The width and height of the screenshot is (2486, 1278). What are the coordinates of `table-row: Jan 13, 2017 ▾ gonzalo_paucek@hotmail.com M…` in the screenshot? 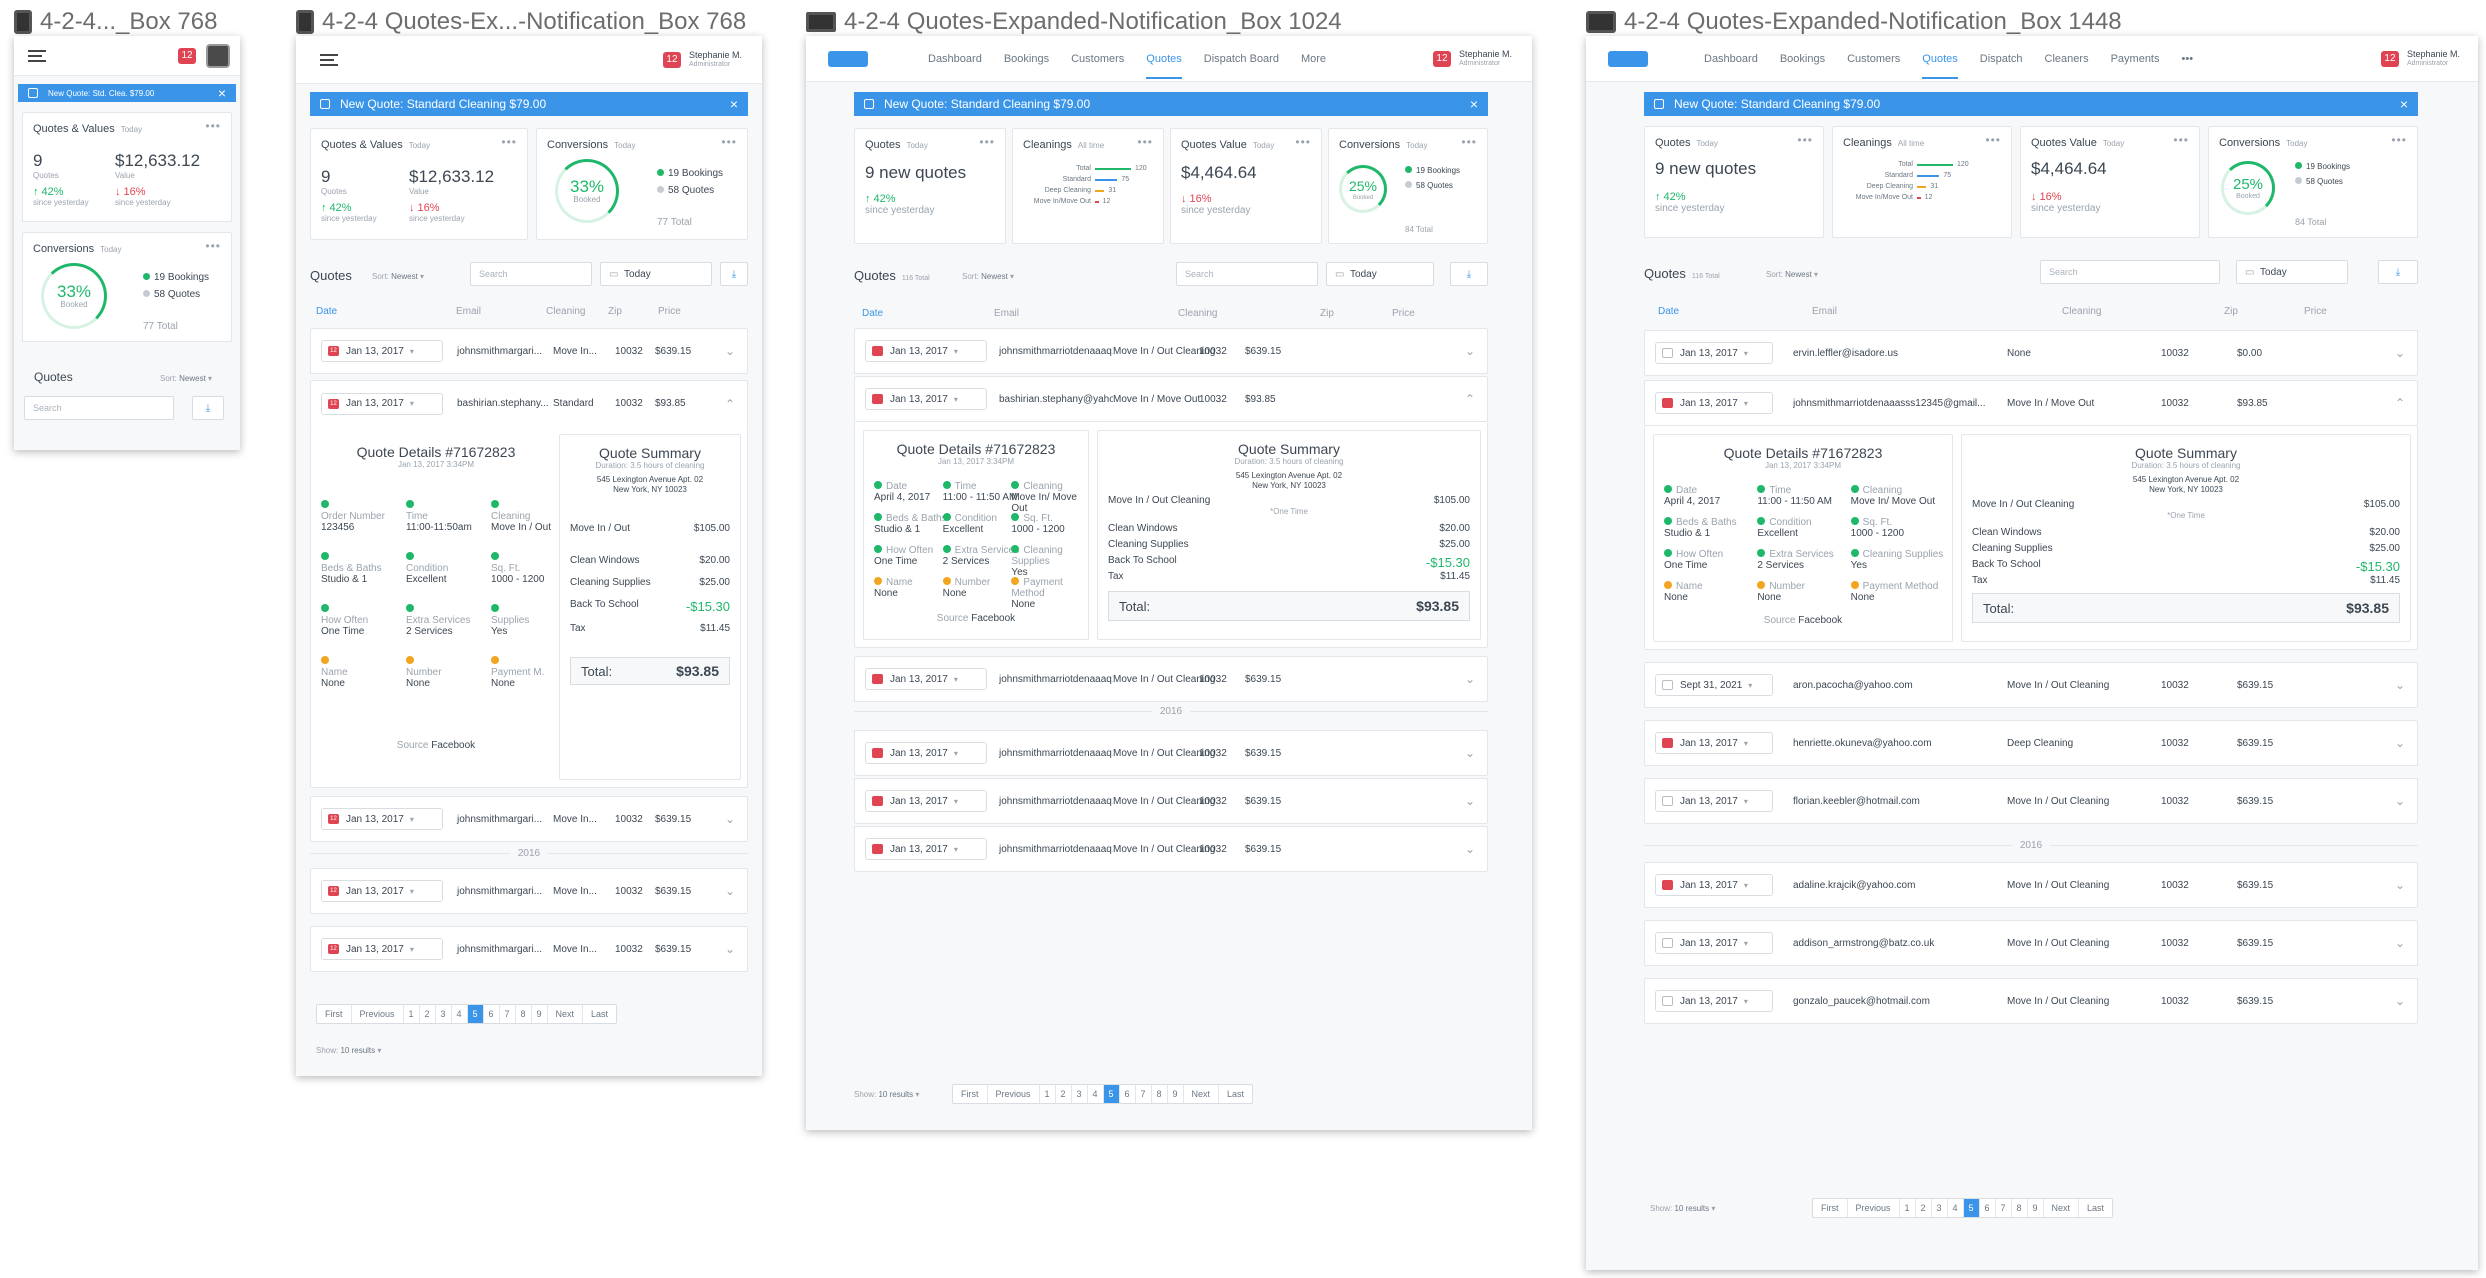 It's located at (2031, 1001).